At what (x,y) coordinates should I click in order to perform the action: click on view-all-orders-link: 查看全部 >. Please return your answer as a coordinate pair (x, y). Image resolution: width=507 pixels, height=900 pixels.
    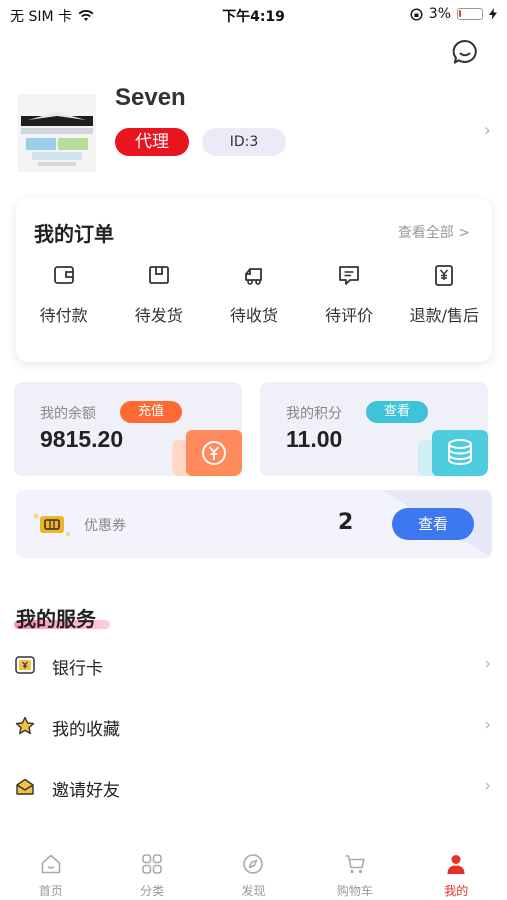
    Looking at the image, I should click on (434, 232).